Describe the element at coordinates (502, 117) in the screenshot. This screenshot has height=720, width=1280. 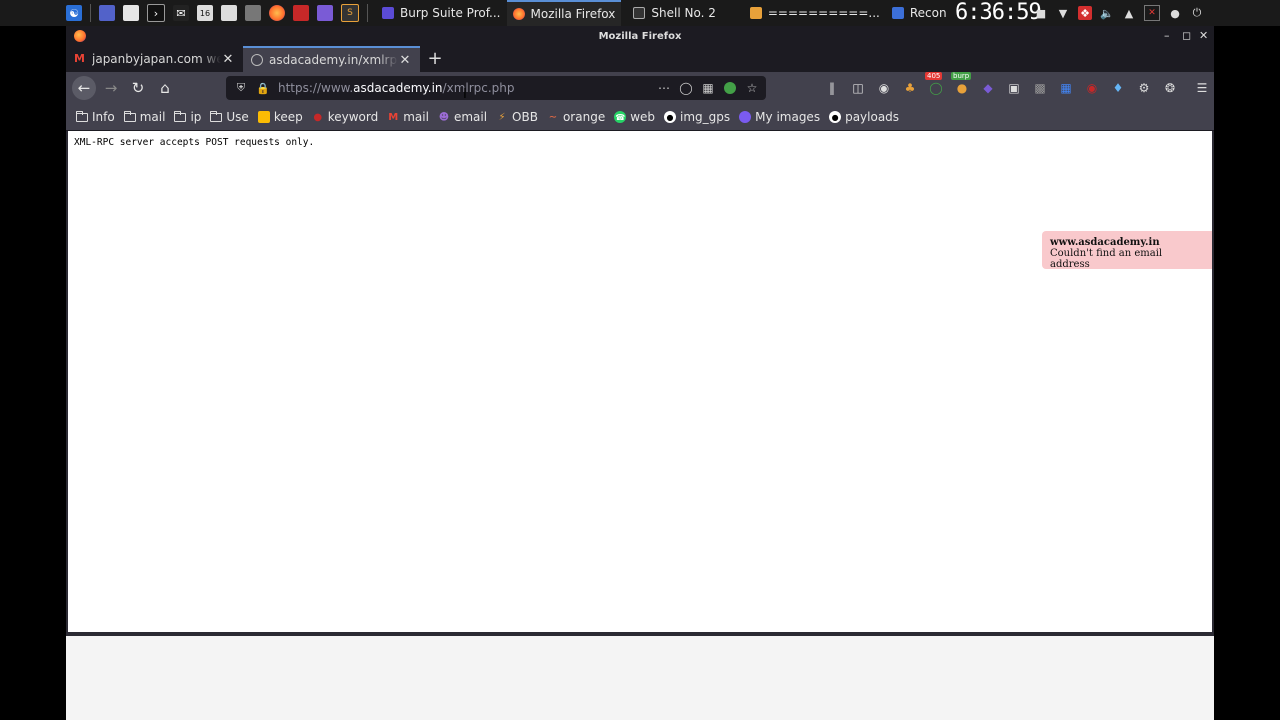
I see `obb-icon: ⚡` at that location.